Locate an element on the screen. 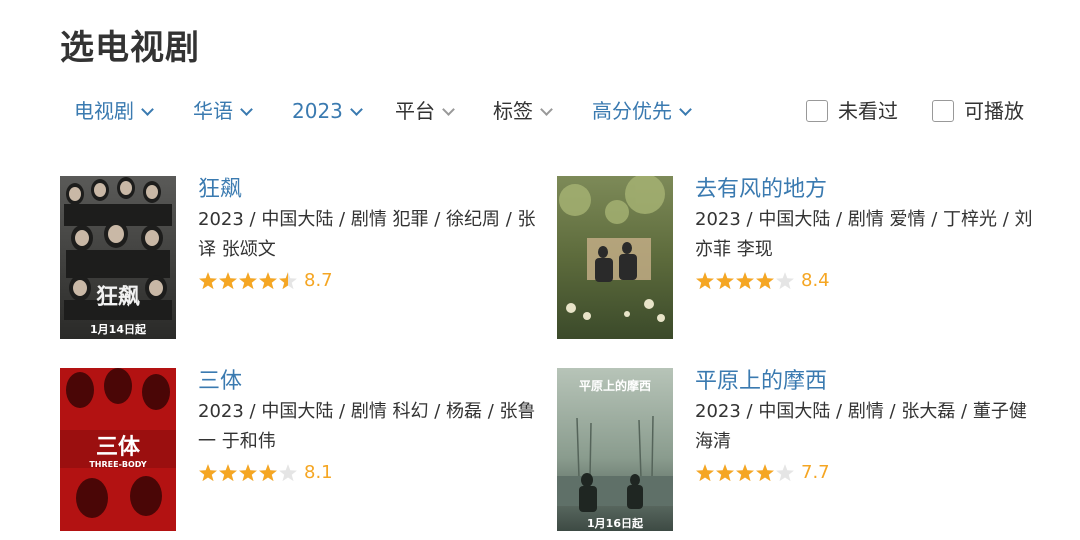 The image size is (1080, 540). rating-score: 8.1 is located at coordinates (318, 472).